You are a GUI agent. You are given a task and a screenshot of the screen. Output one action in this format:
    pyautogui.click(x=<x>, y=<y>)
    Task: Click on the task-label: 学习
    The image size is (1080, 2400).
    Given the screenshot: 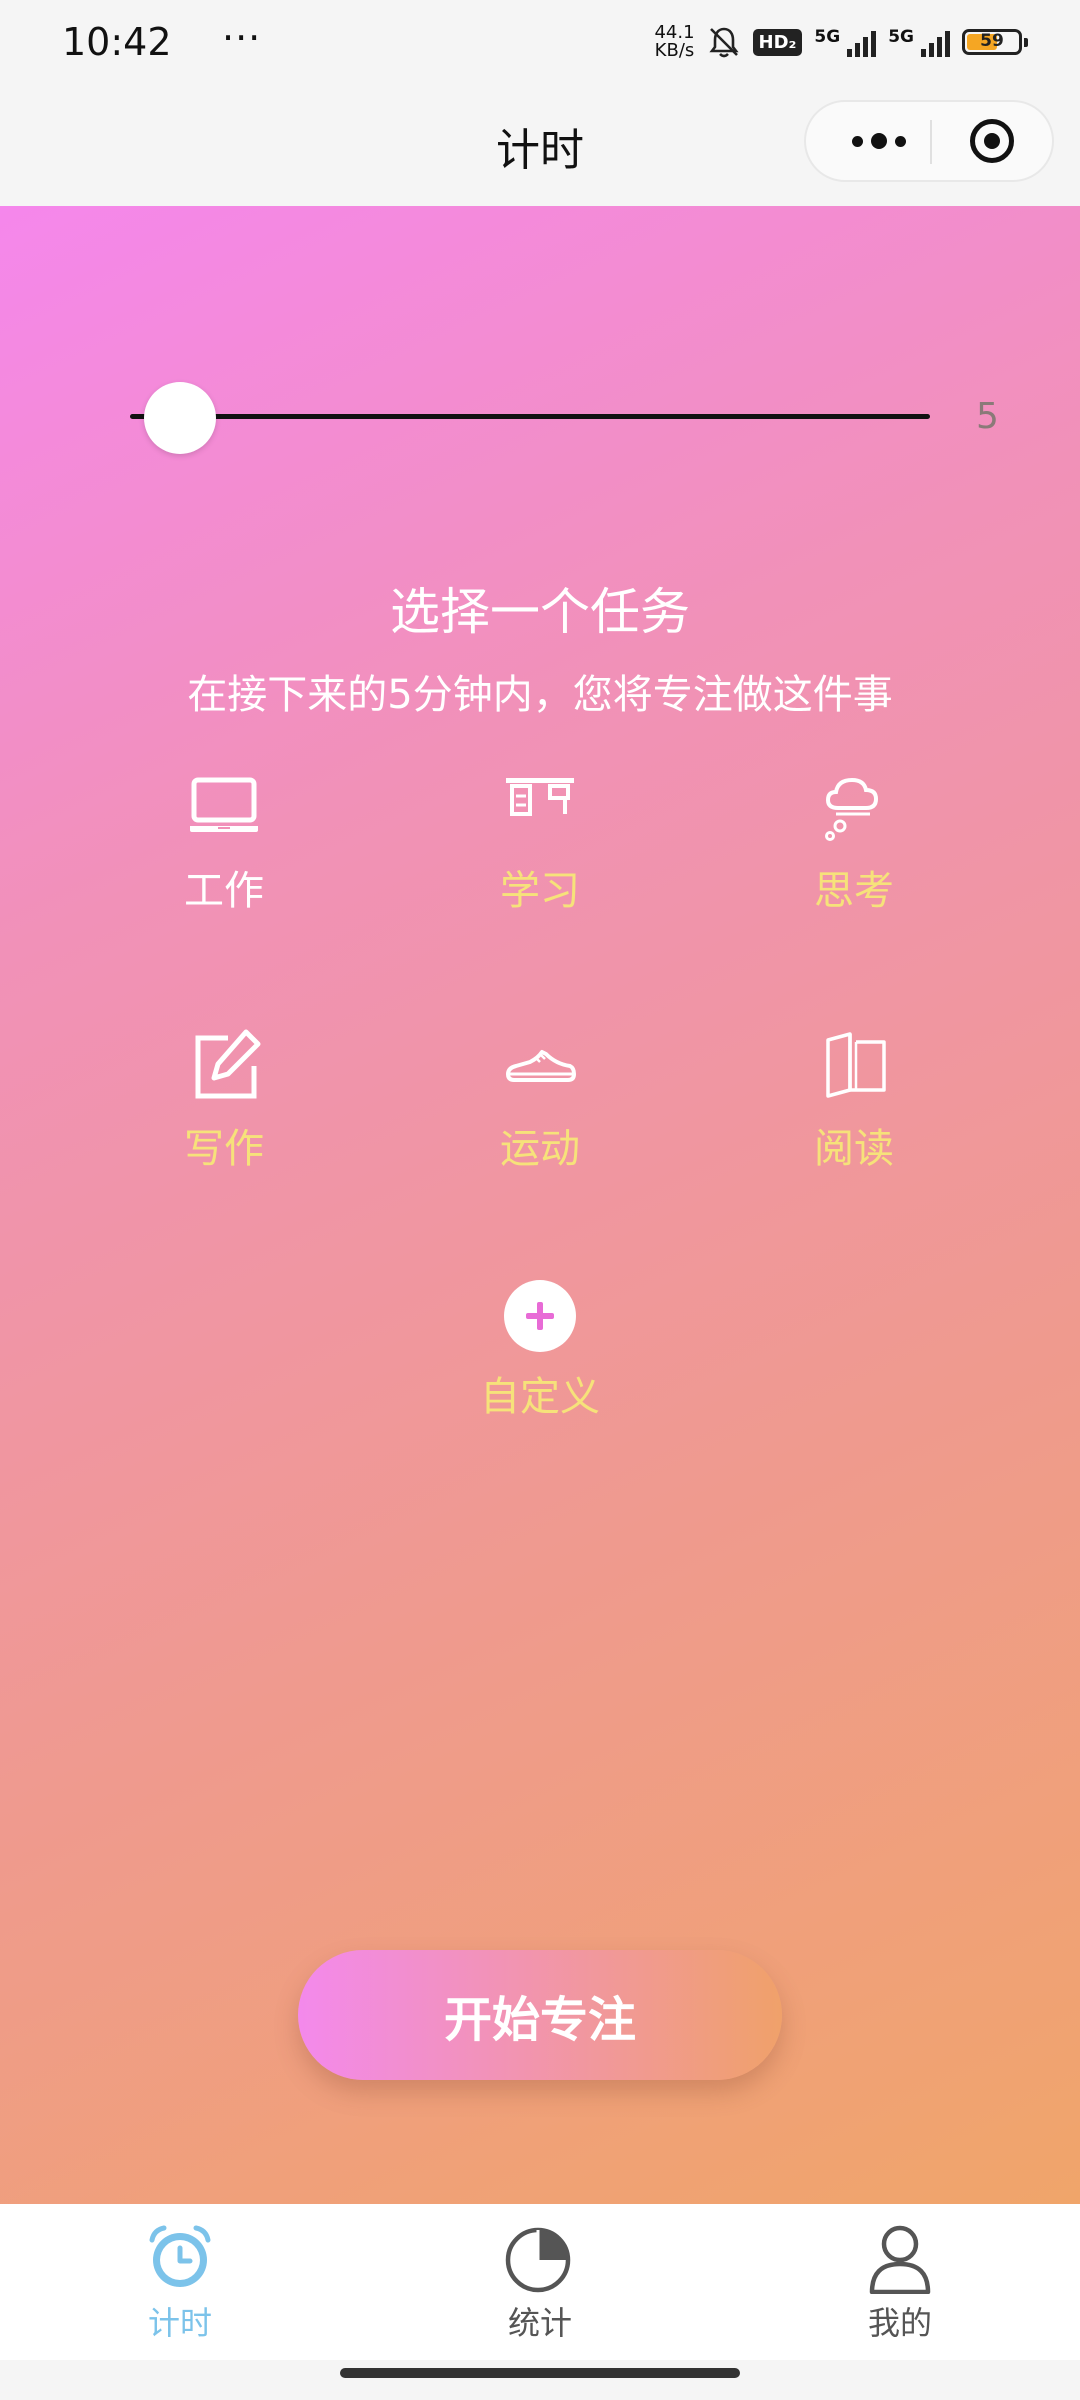 What is the action you would take?
    pyautogui.click(x=540, y=891)
    